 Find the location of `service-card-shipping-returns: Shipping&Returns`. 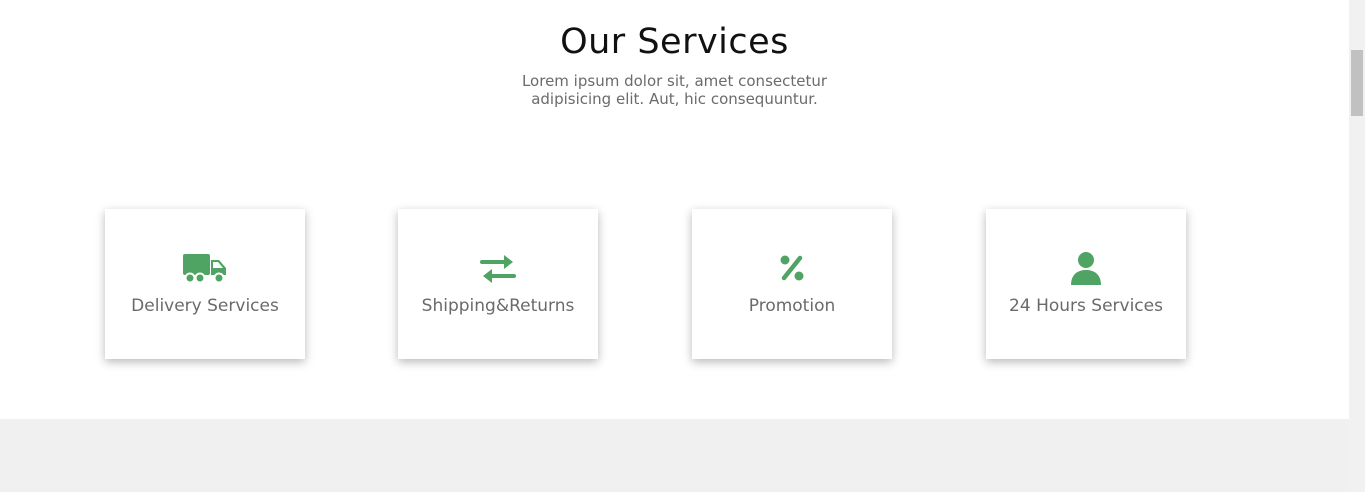

service-card-shipping-returns: Shipping&Returns is located at coordinates (498, 284).